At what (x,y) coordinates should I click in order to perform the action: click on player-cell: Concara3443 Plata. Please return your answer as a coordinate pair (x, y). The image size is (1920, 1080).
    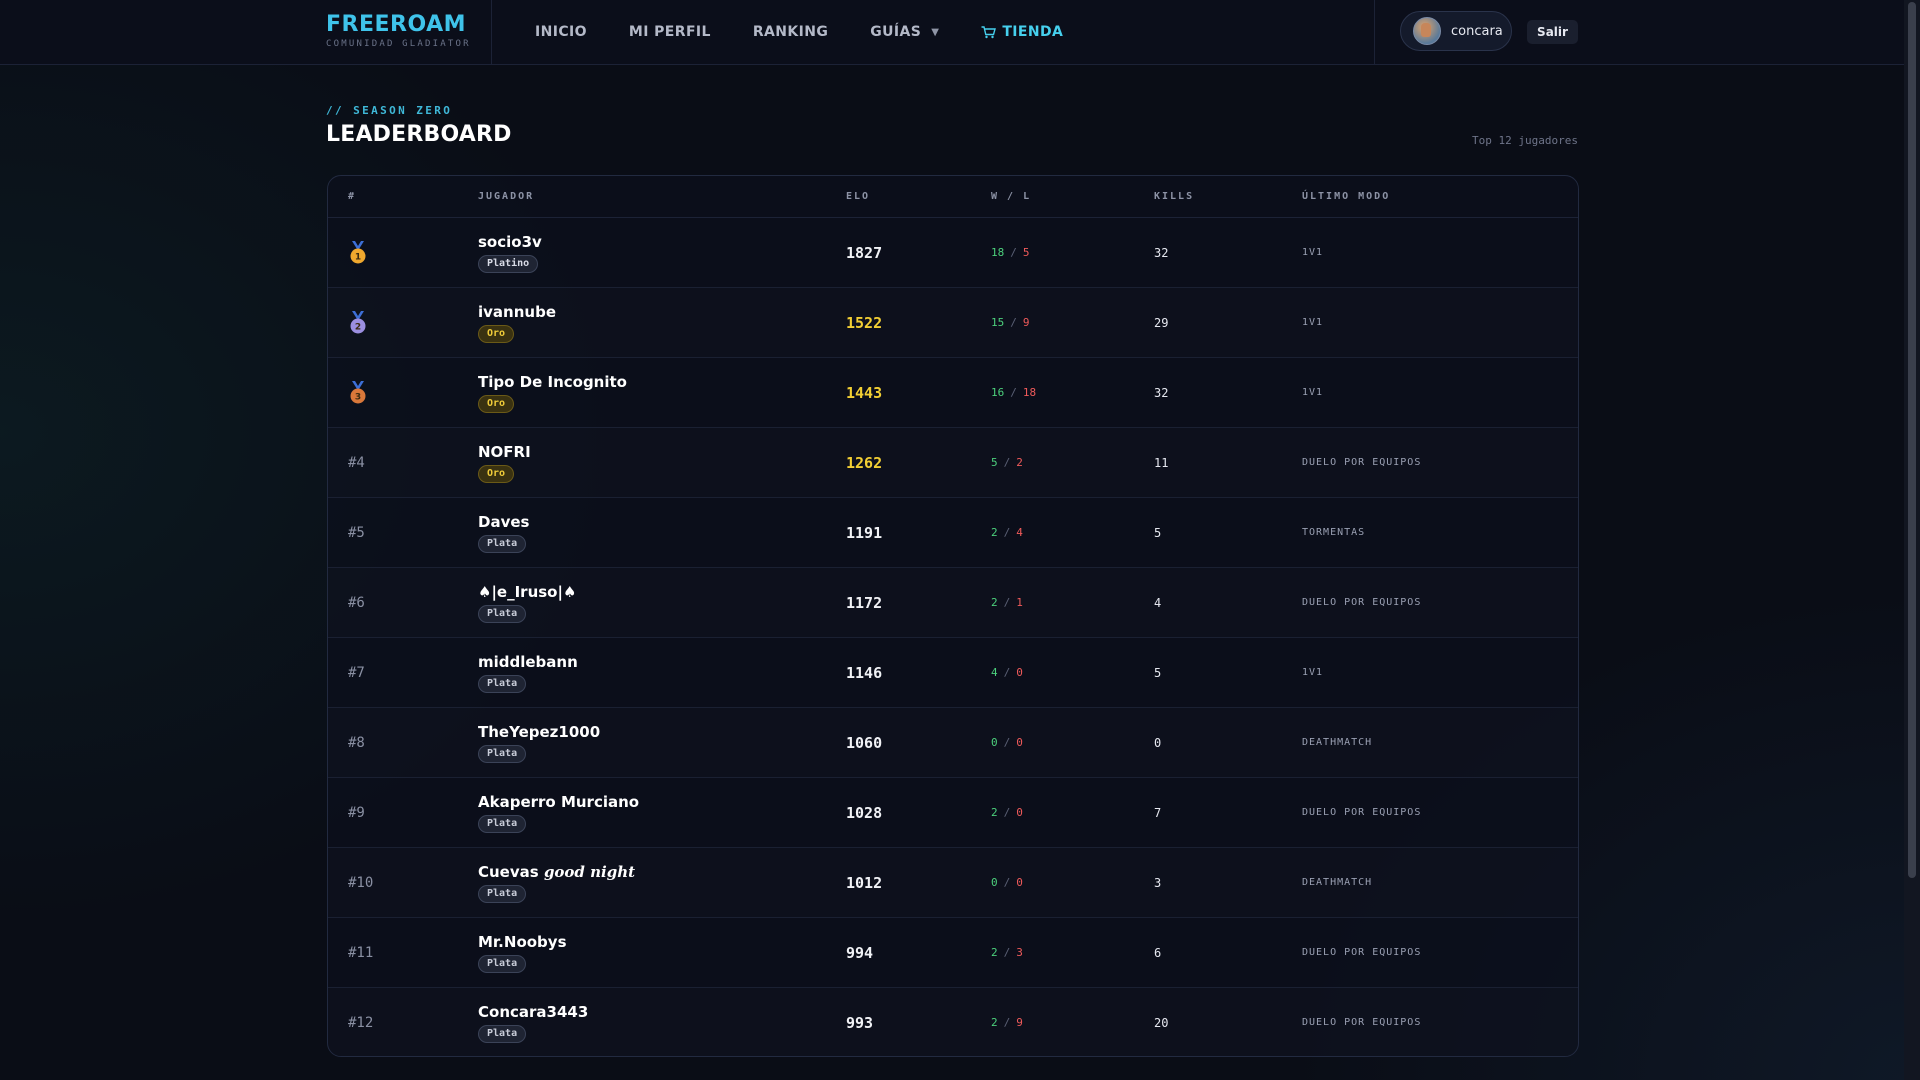
    Looking at the image, I should click on (533, 1023).